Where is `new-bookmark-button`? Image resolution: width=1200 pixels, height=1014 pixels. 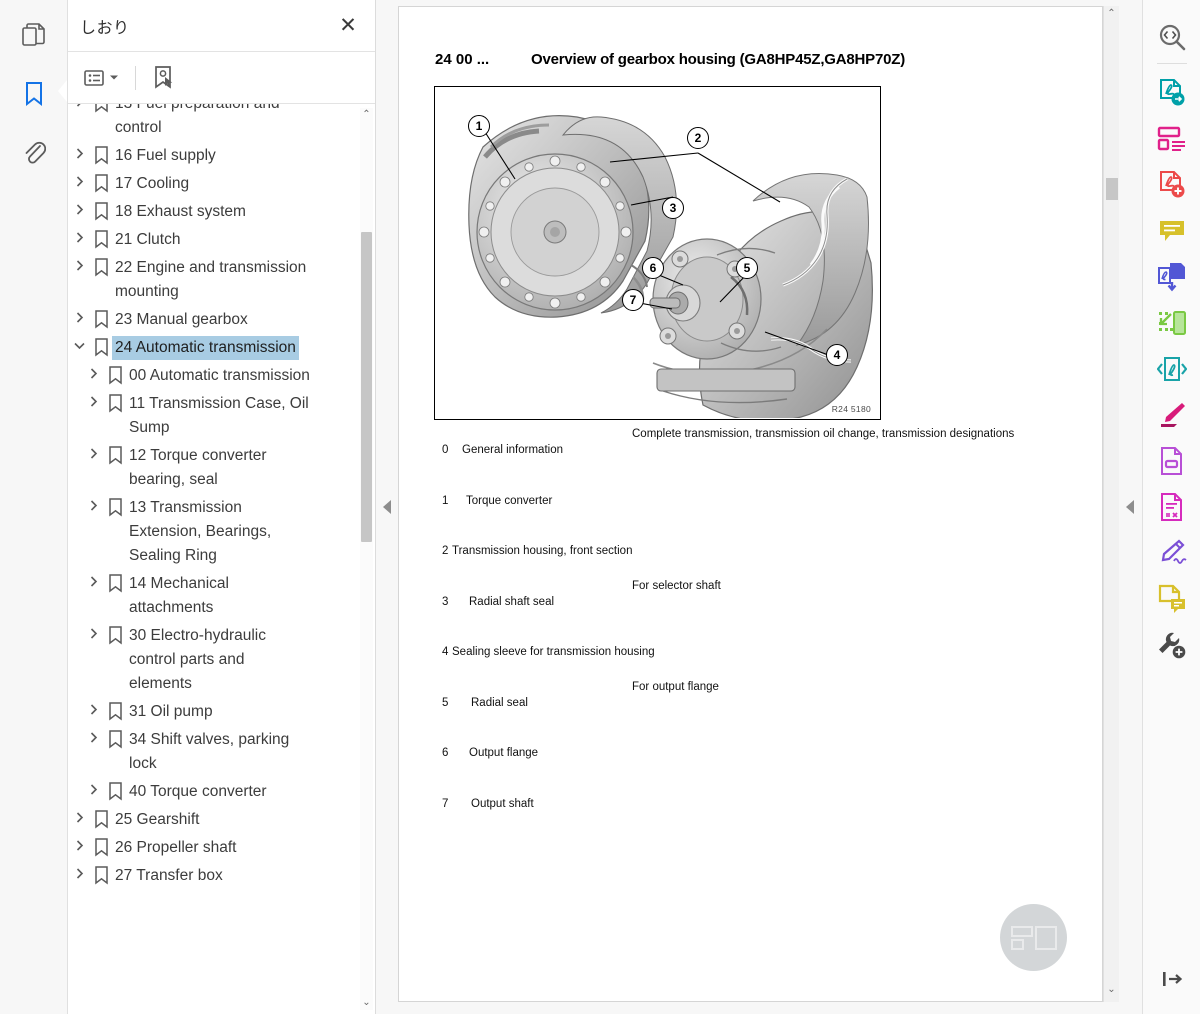 new-bookmark-button is located at coordinates (164, 78).